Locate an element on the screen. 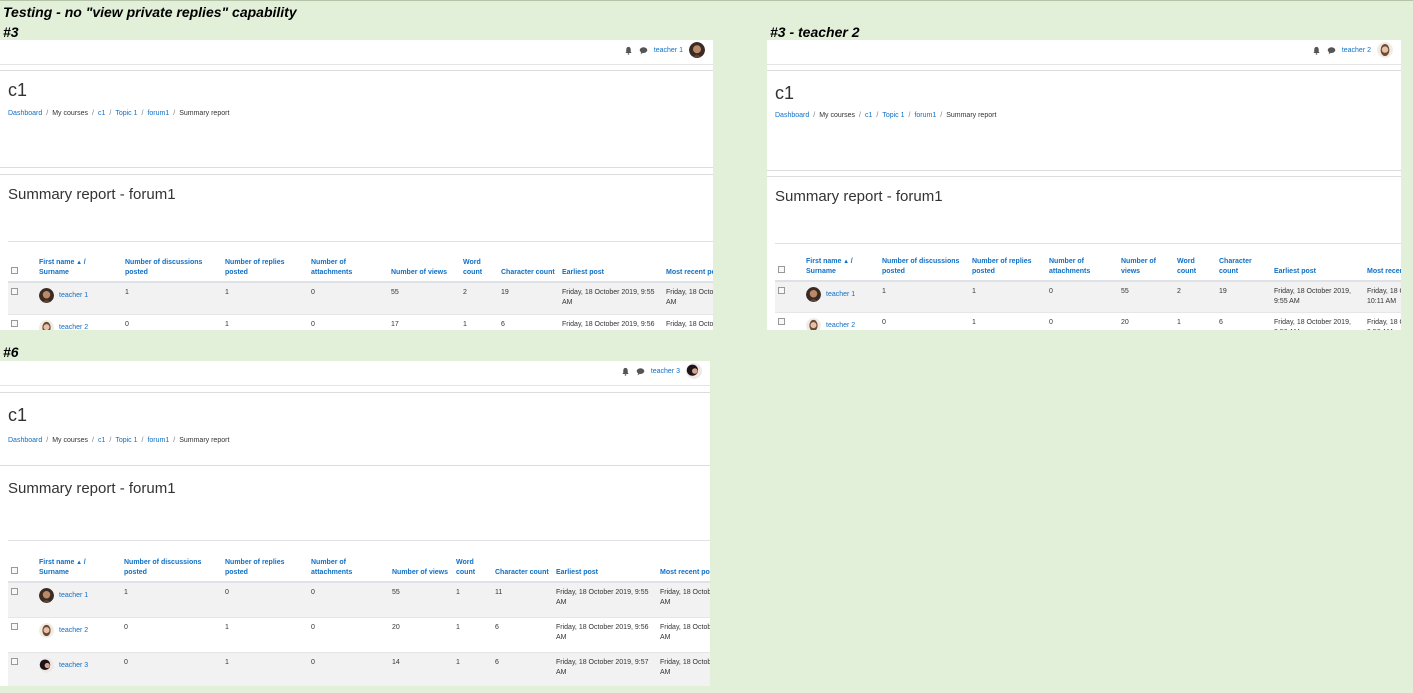 The height and width of the screenshot is (693, 1413). user-menu-name: teacher 1 is located at coordinates (668, 50).